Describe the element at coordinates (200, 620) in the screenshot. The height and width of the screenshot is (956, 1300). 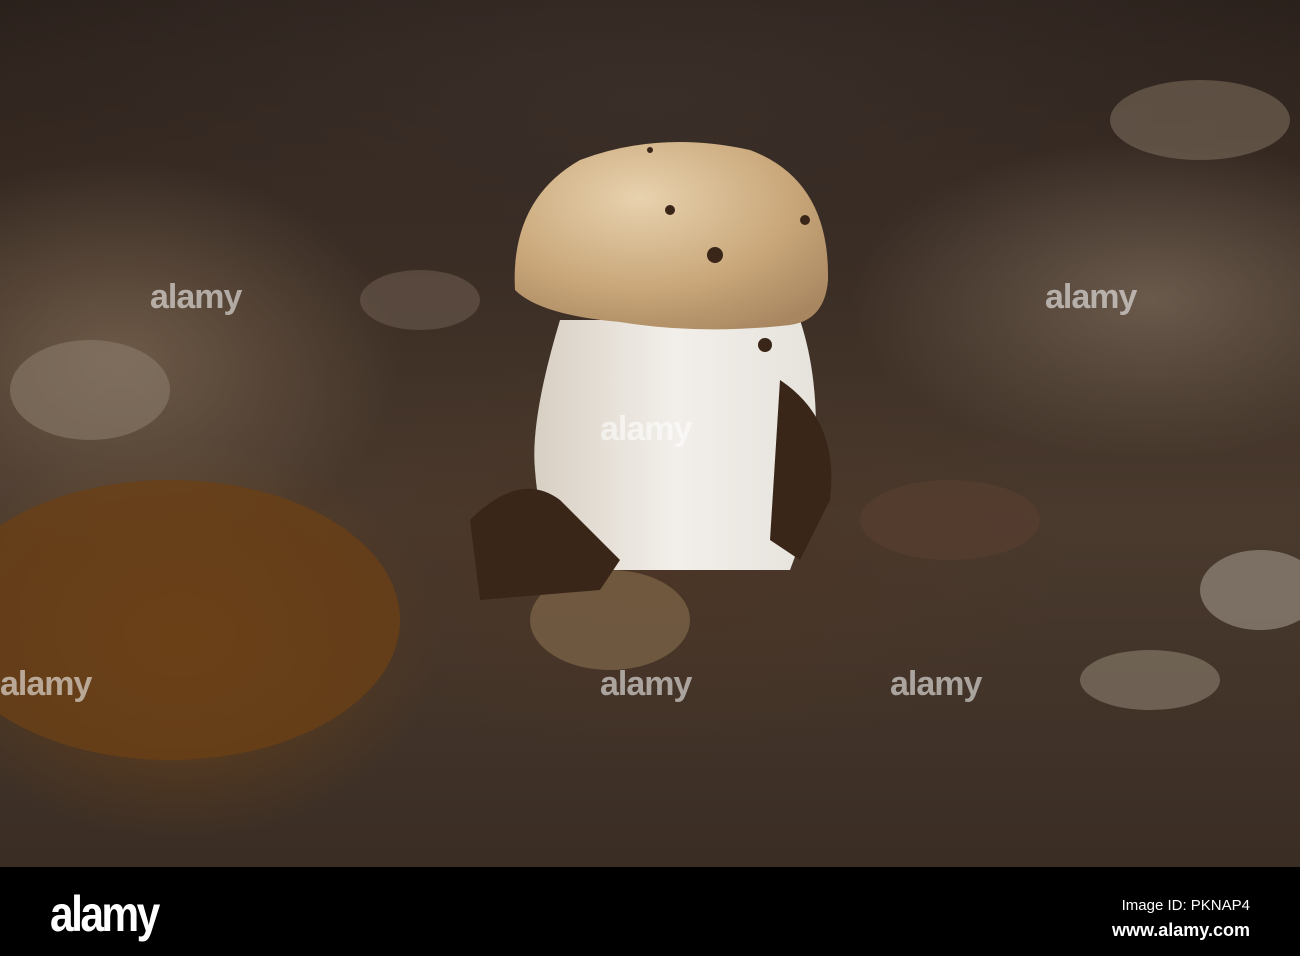
I see `blurred-leaf-foreground` at that location.